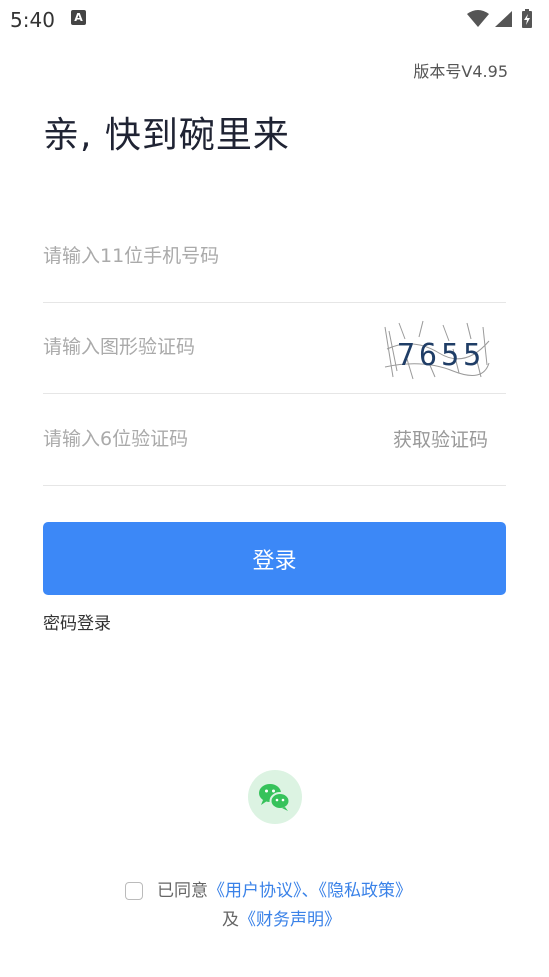  What do you see at coordinates (290, 920) in the screenshot?
I see `finance-statement-link: 《财务声明》` at bounding box center [290, 920].